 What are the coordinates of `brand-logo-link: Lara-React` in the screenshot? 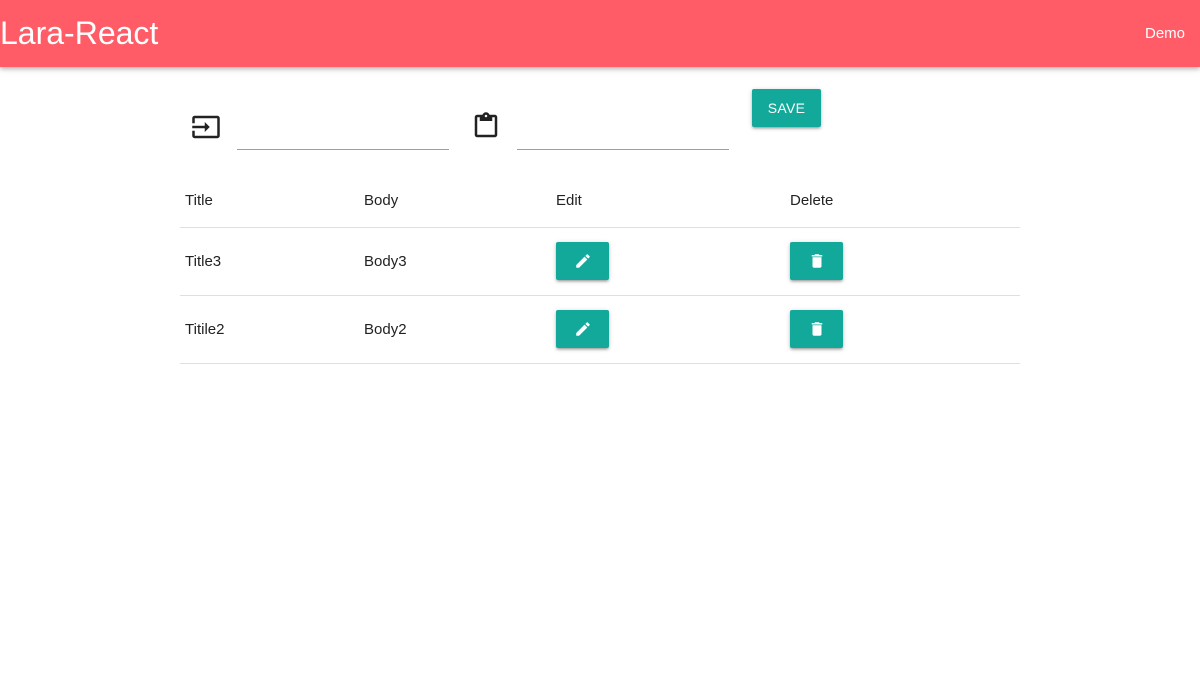 It's located at (79, 33).